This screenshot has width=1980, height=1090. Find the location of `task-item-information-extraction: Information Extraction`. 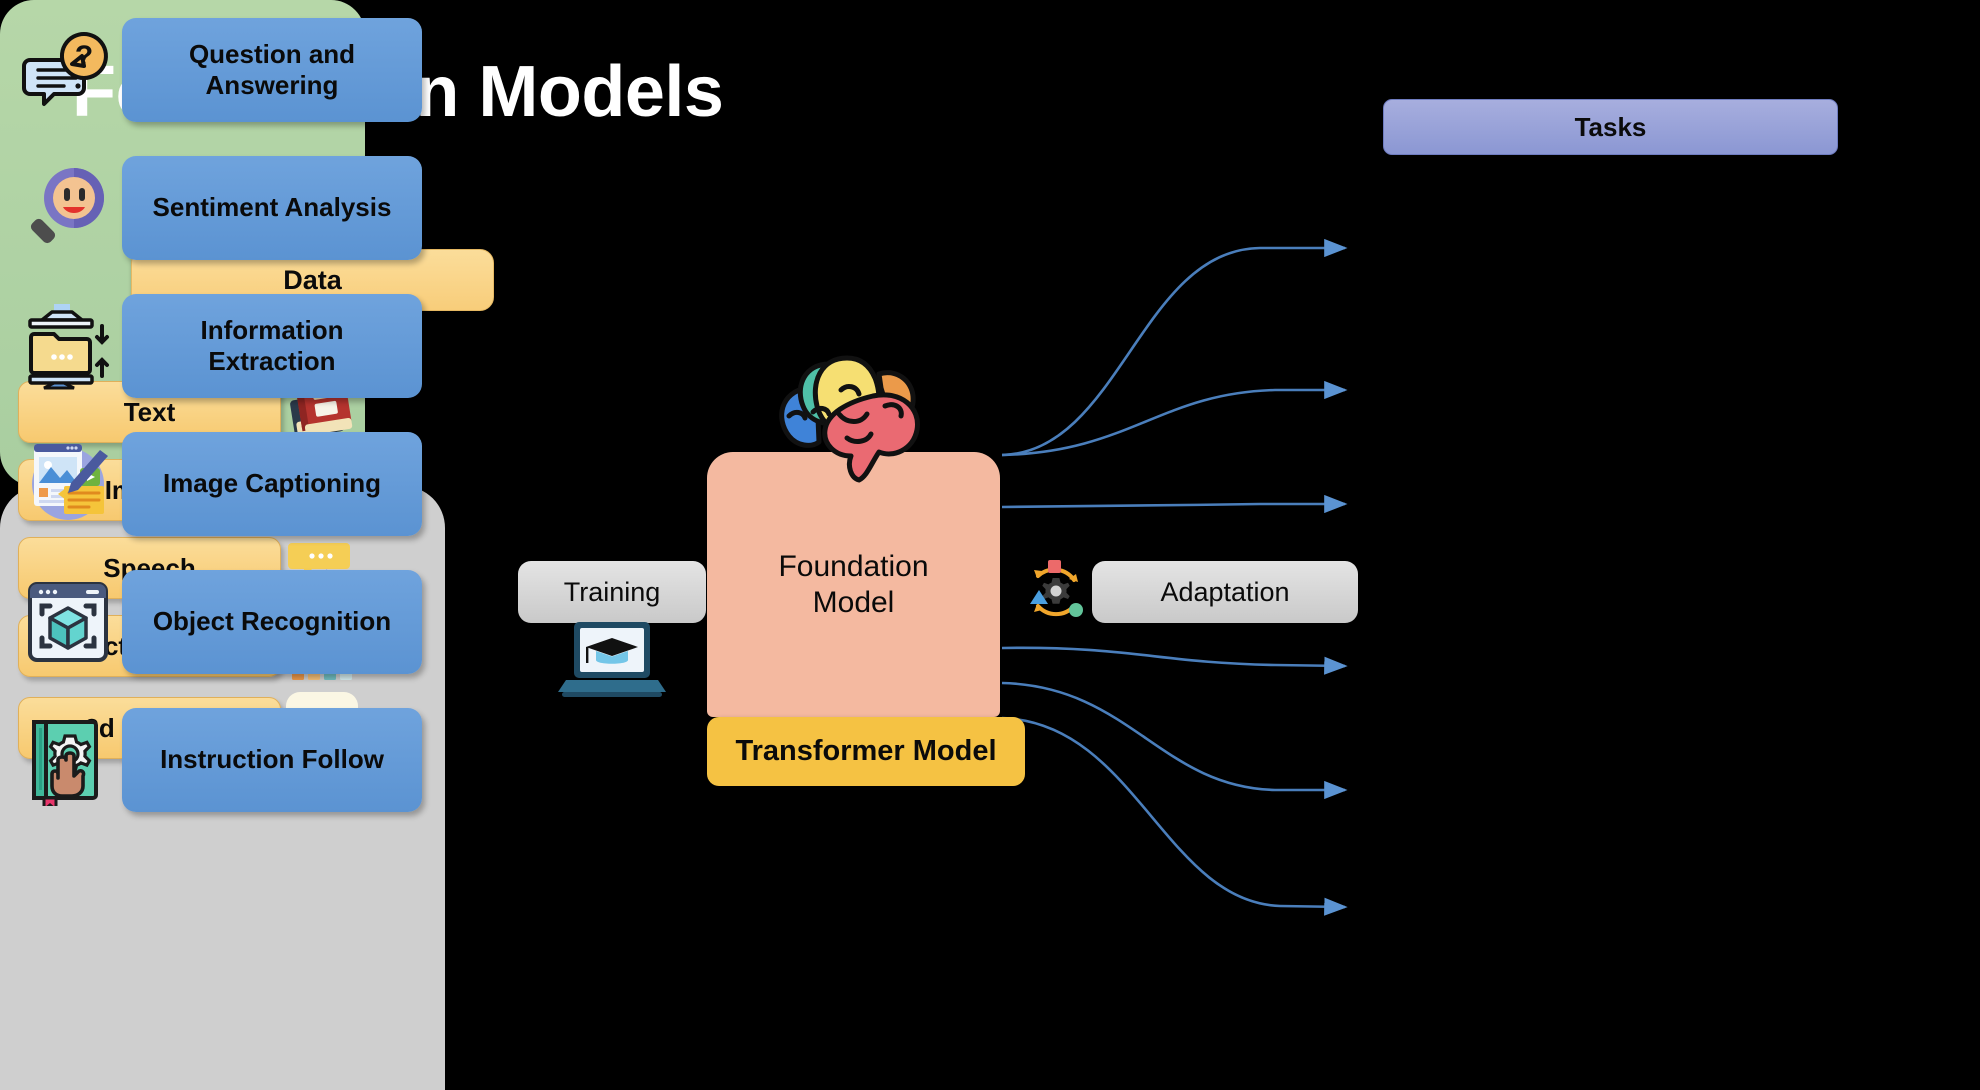

task-item-information-extraction: Information Extraction is located at coordinates (222, 353).